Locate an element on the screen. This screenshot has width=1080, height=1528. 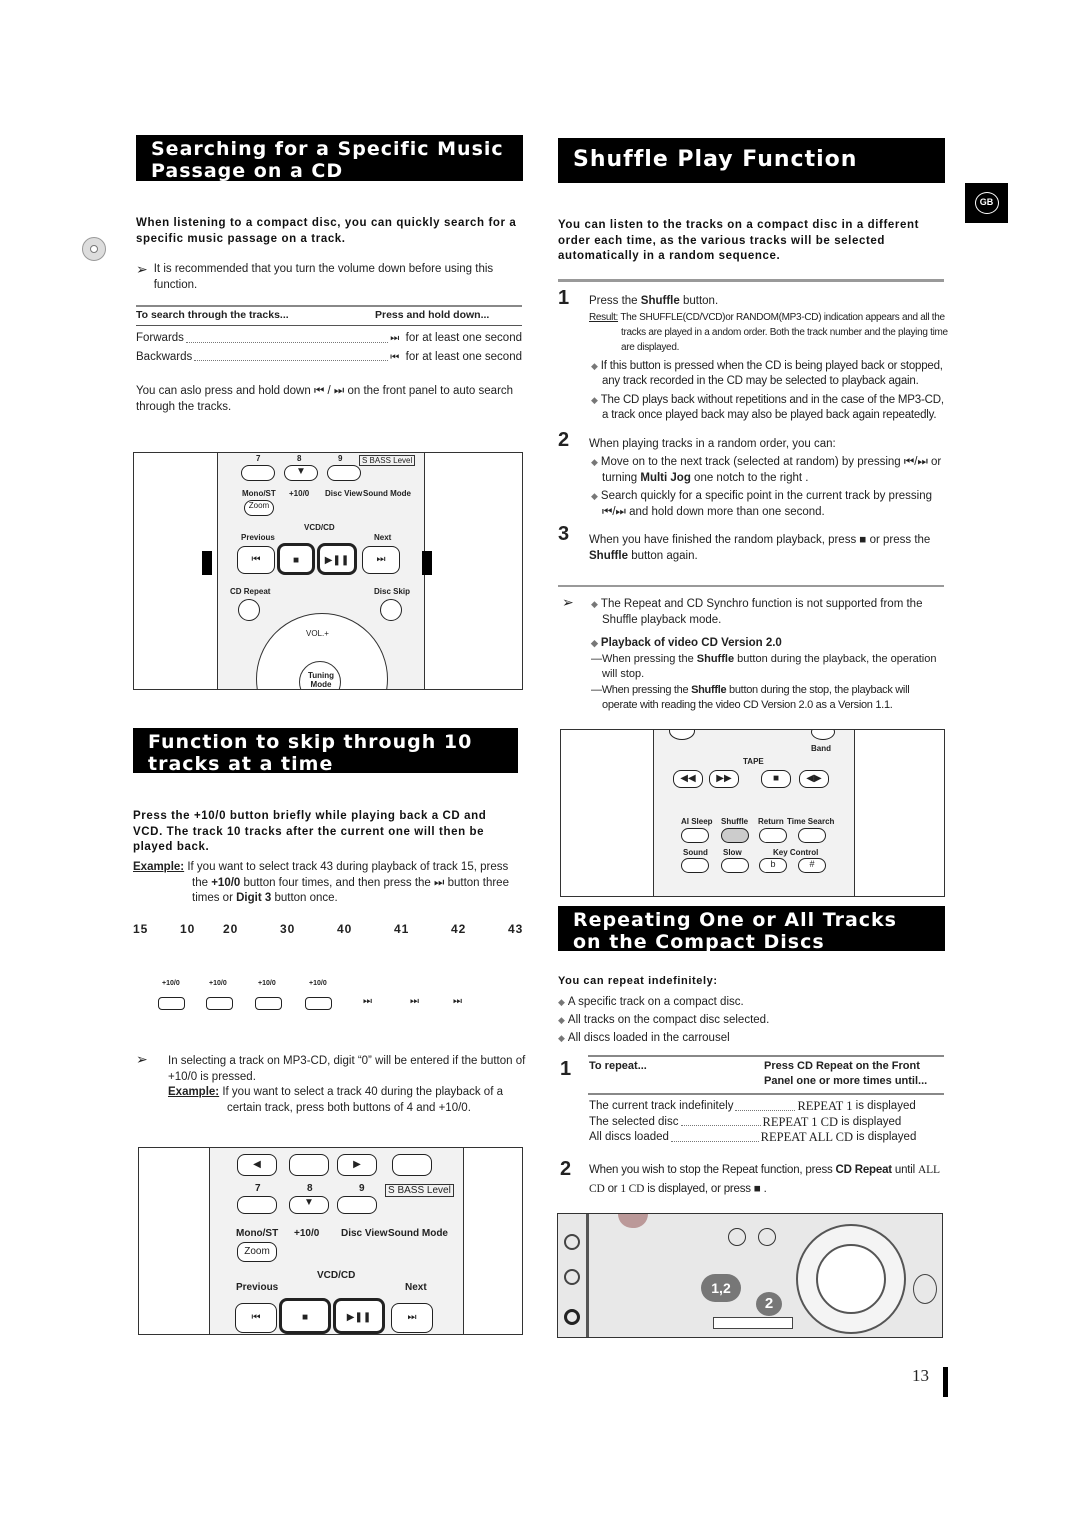
text: You can aslo press and hold down is located at coordinates (223, 391).